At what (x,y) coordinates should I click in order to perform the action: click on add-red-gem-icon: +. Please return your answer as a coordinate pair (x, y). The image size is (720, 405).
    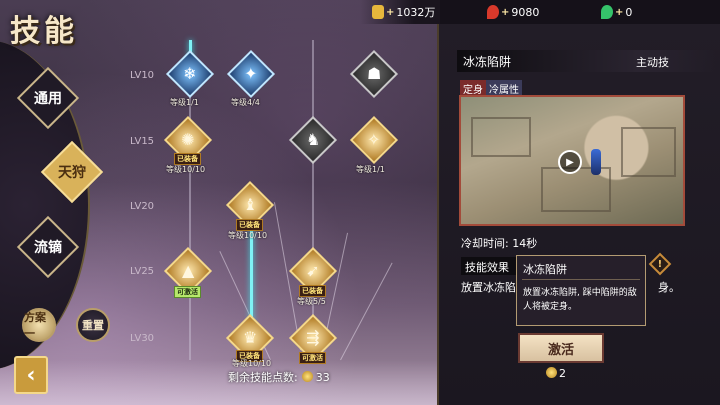
    Looking at the image, I should click on (505, 12).